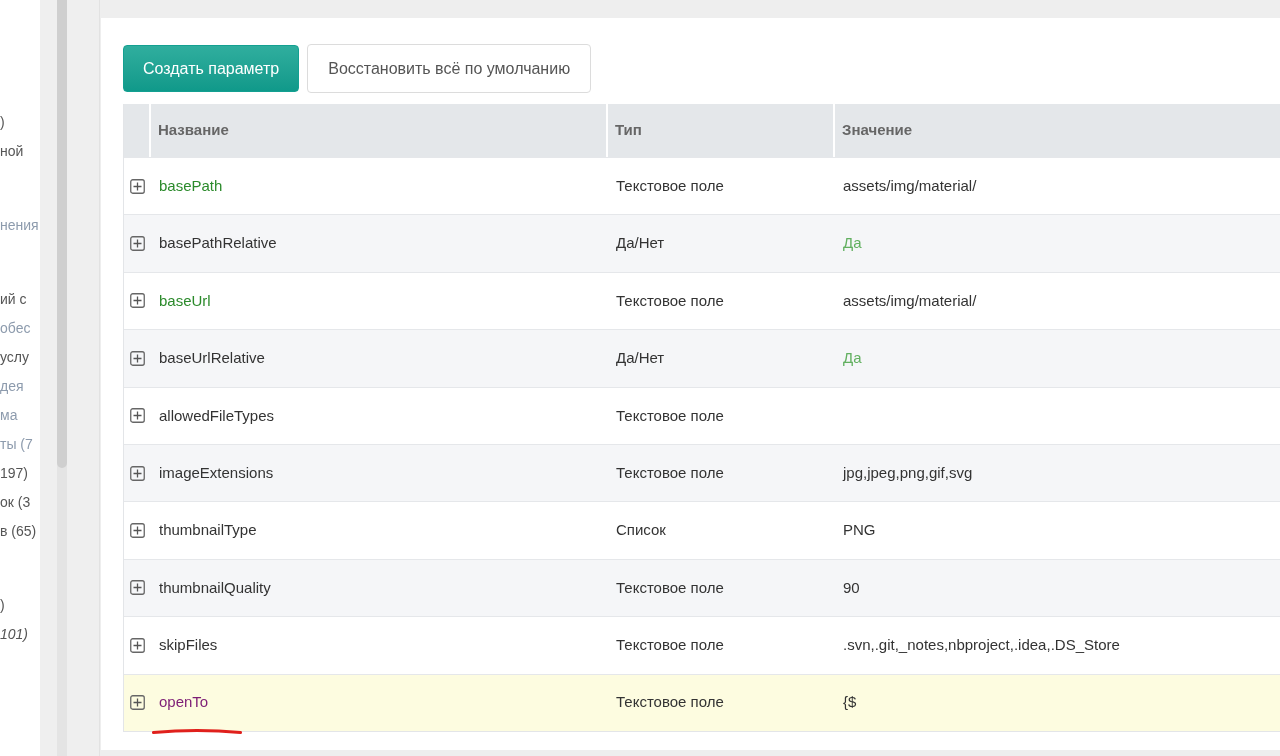  I want to click on parameter-name: thumbnailQuality, so click(215, 587).